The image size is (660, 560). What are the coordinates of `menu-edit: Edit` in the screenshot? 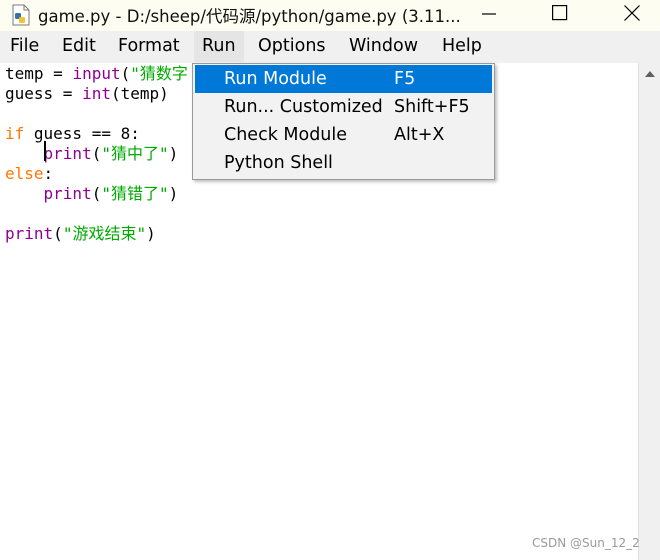 It's located at (79, 46).